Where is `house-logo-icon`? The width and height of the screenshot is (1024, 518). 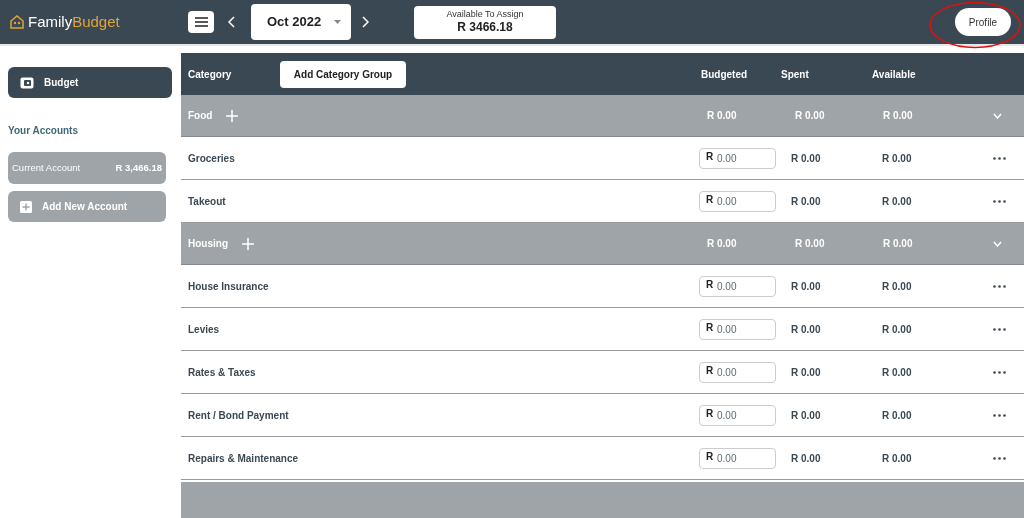
house-logo-icon is located at coordinates (17, 22).